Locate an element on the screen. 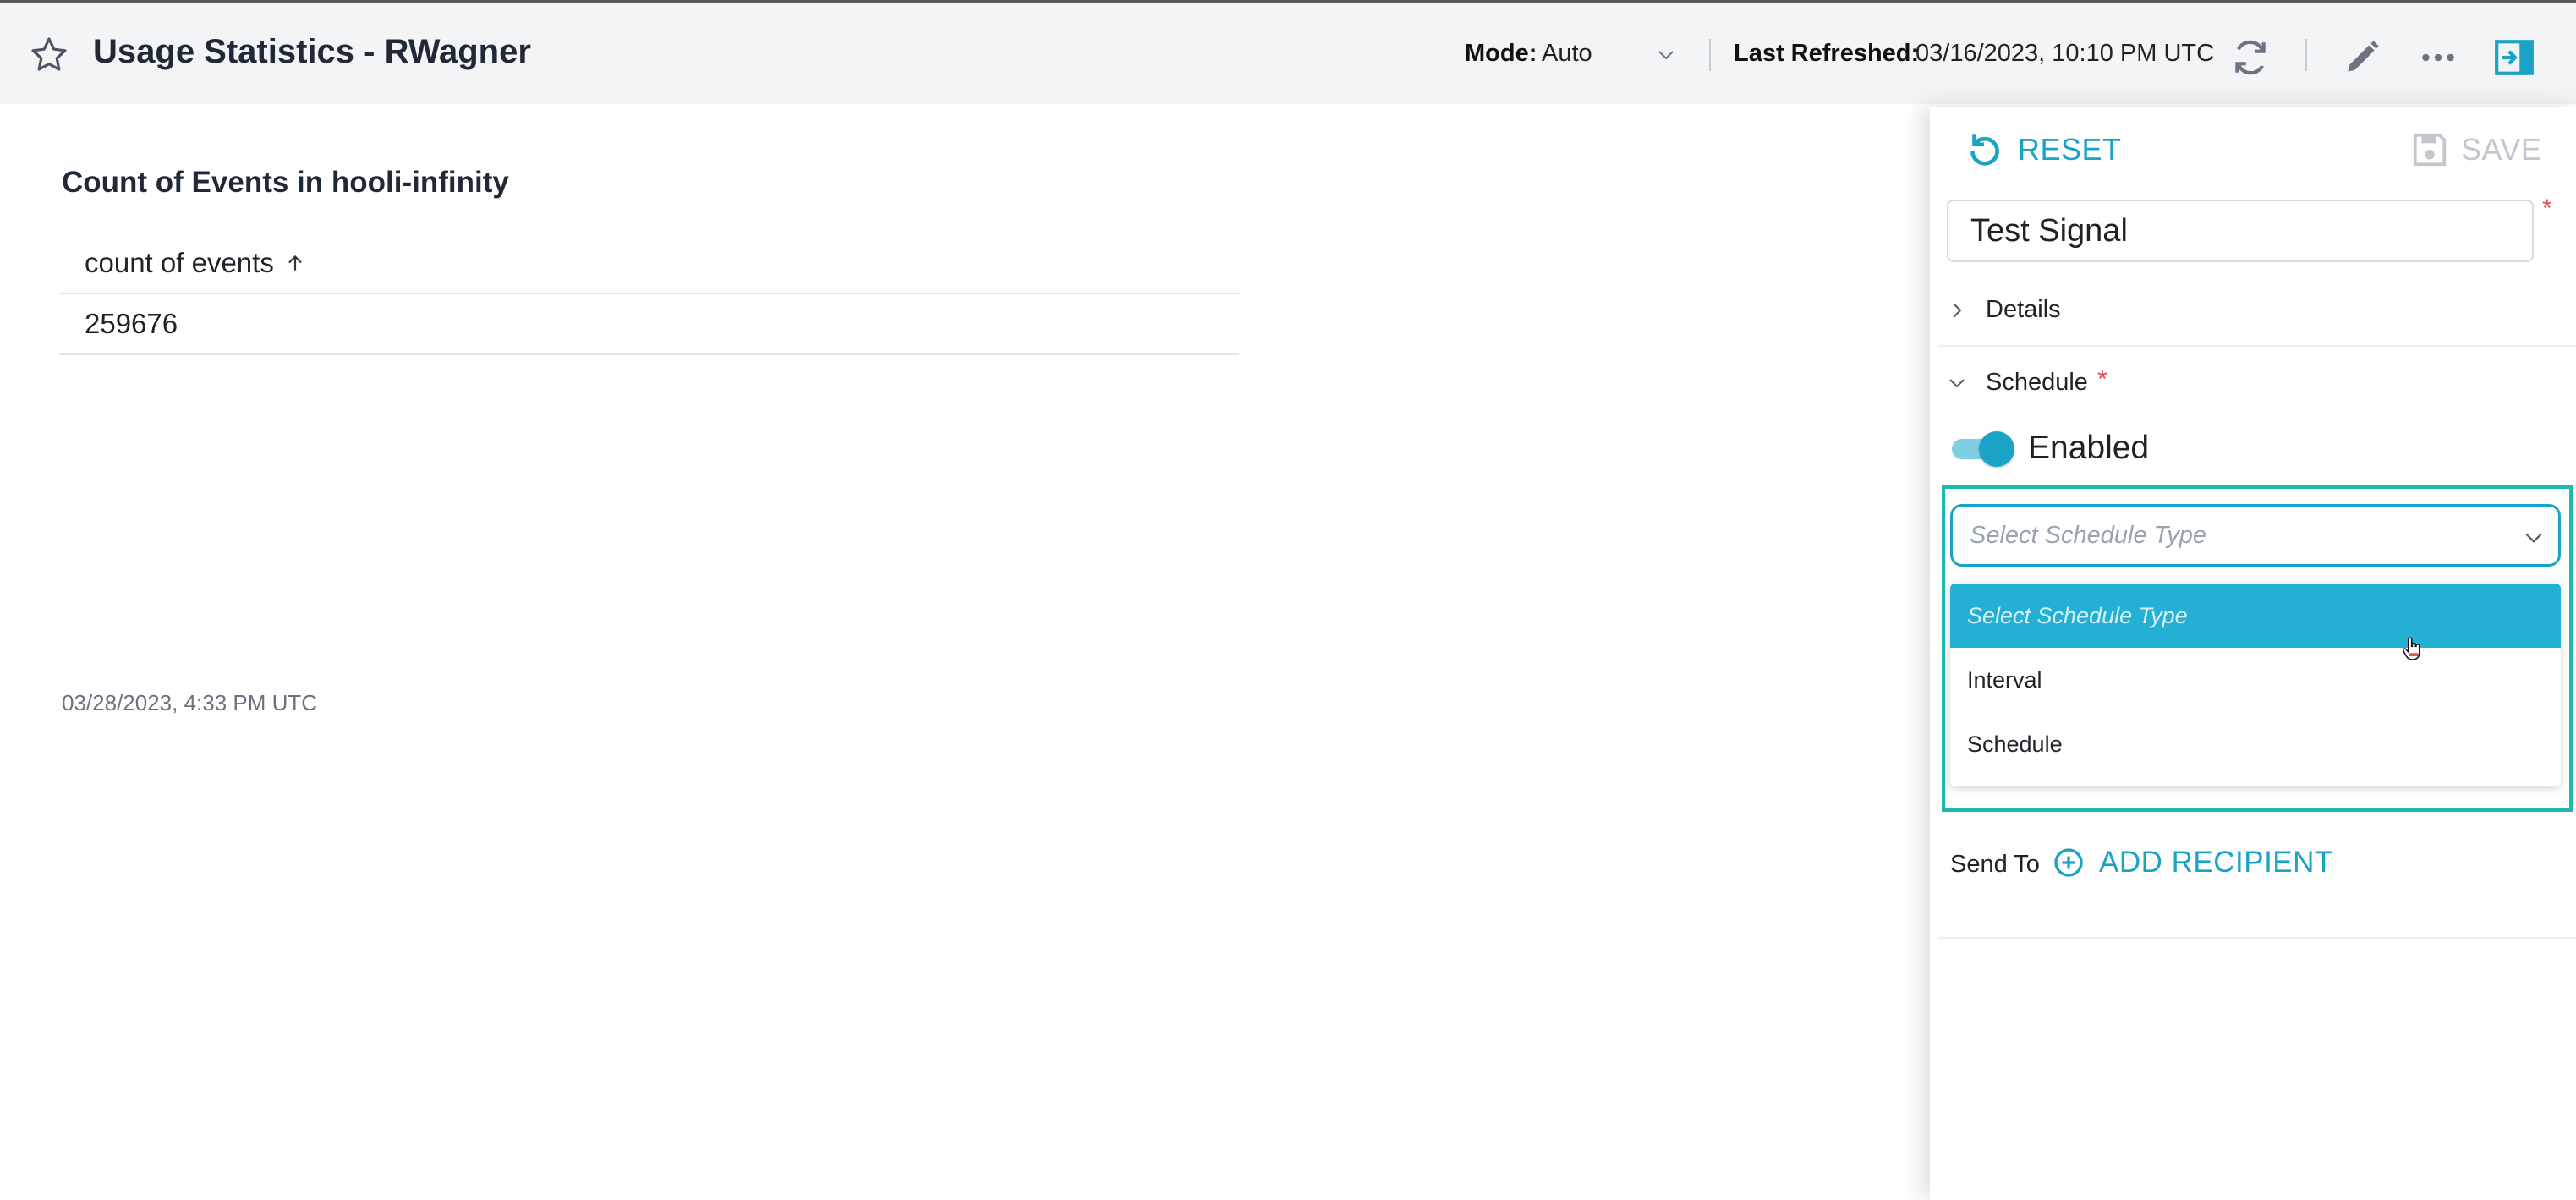  last-refreshed-label: Last Refreshed: is located at coordinates (1827, 54).